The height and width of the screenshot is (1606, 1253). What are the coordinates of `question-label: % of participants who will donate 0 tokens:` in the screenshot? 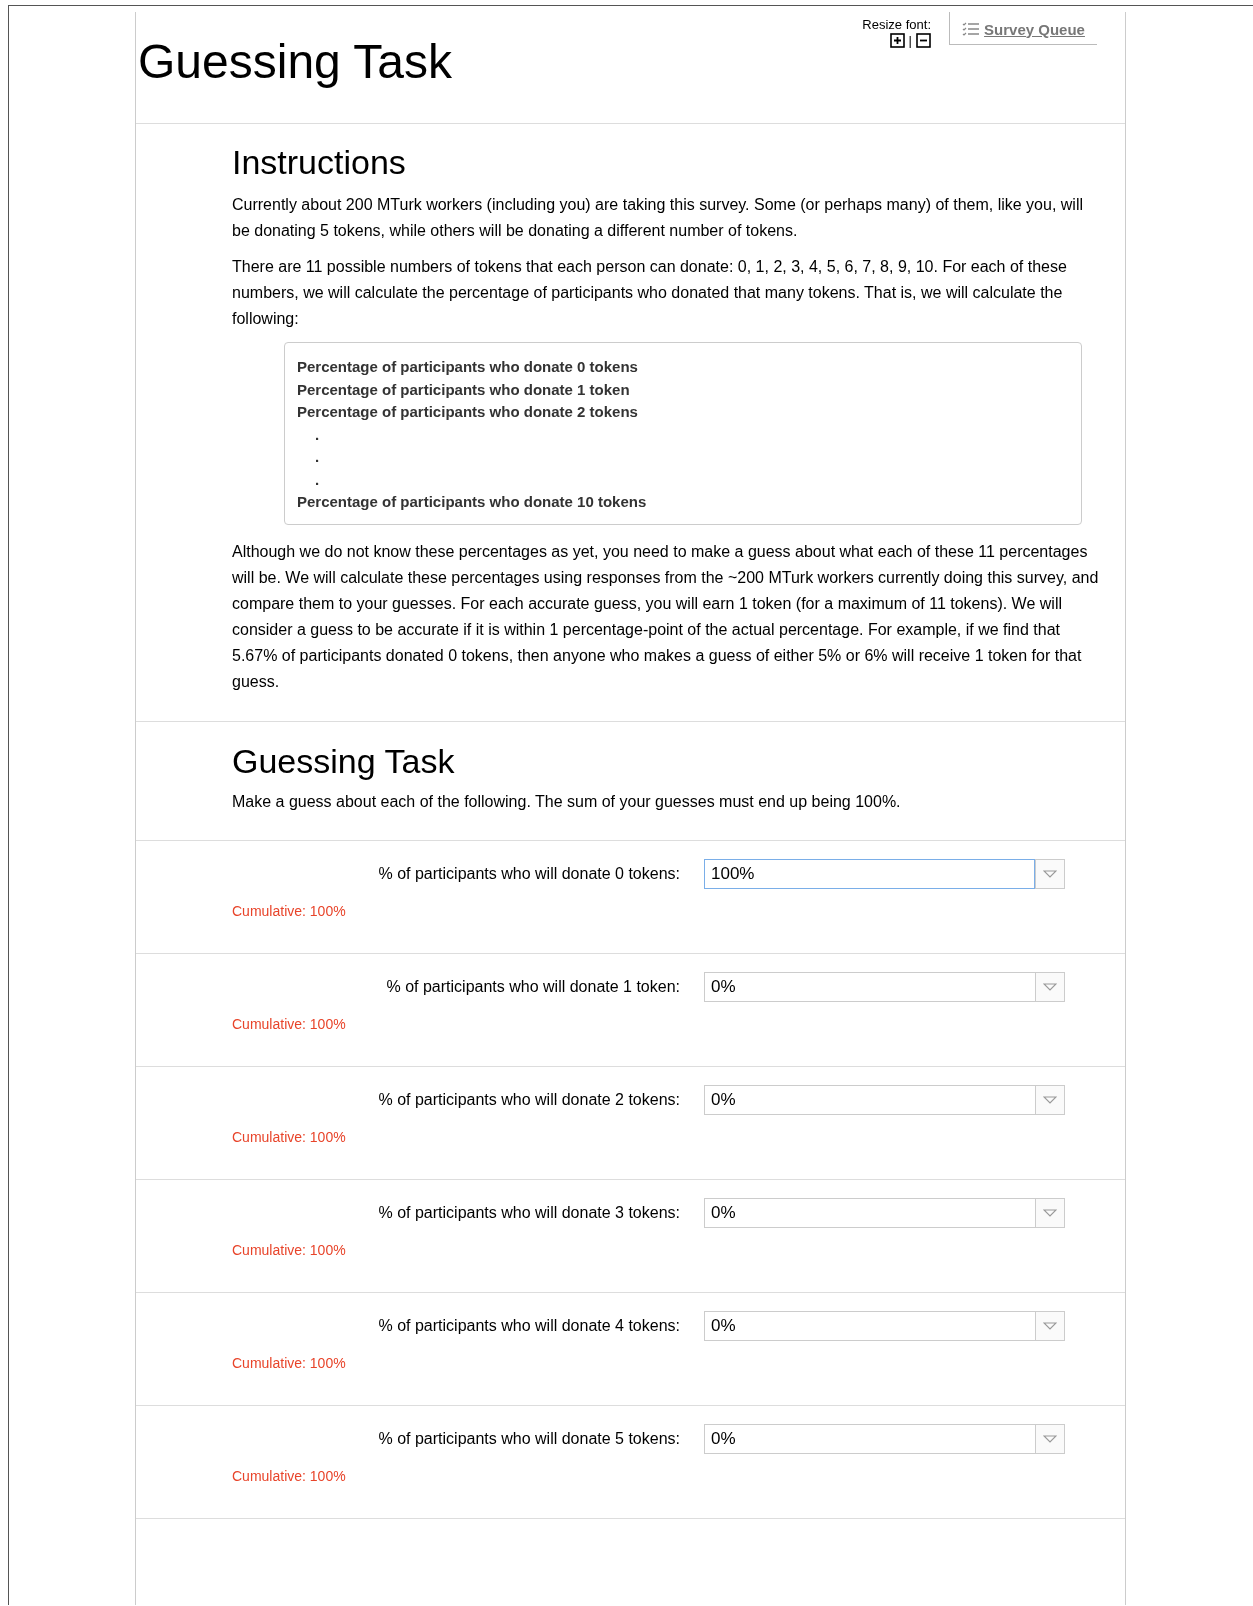 It's located at (529, 874).